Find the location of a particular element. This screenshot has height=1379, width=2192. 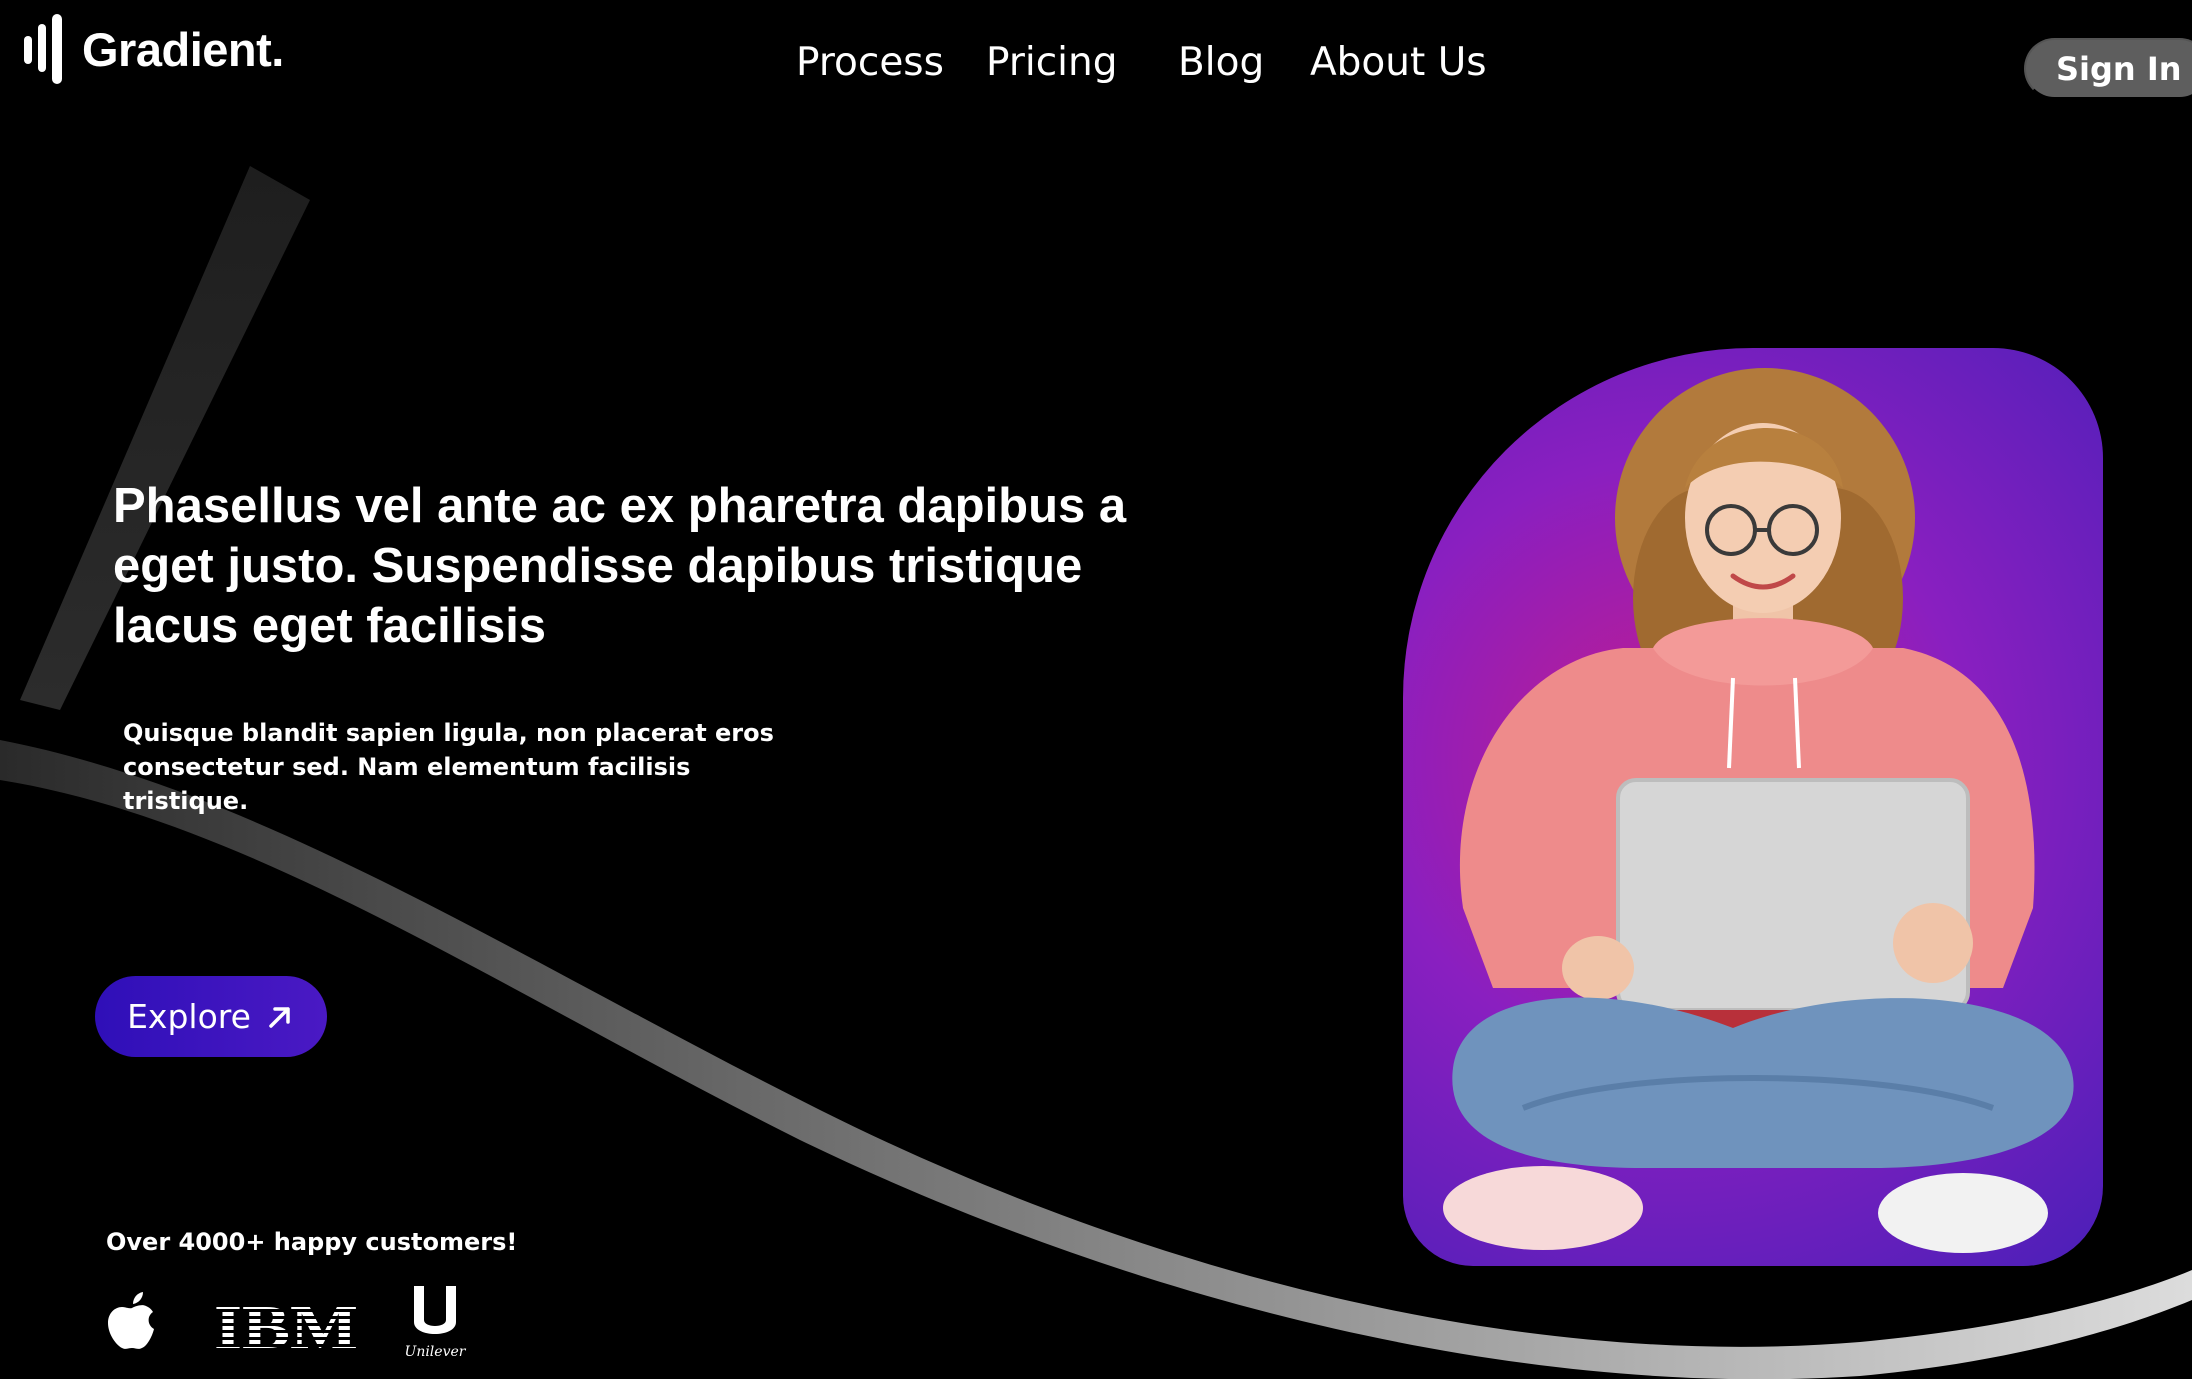

apple-logo is located at coordinates (131, 1320).